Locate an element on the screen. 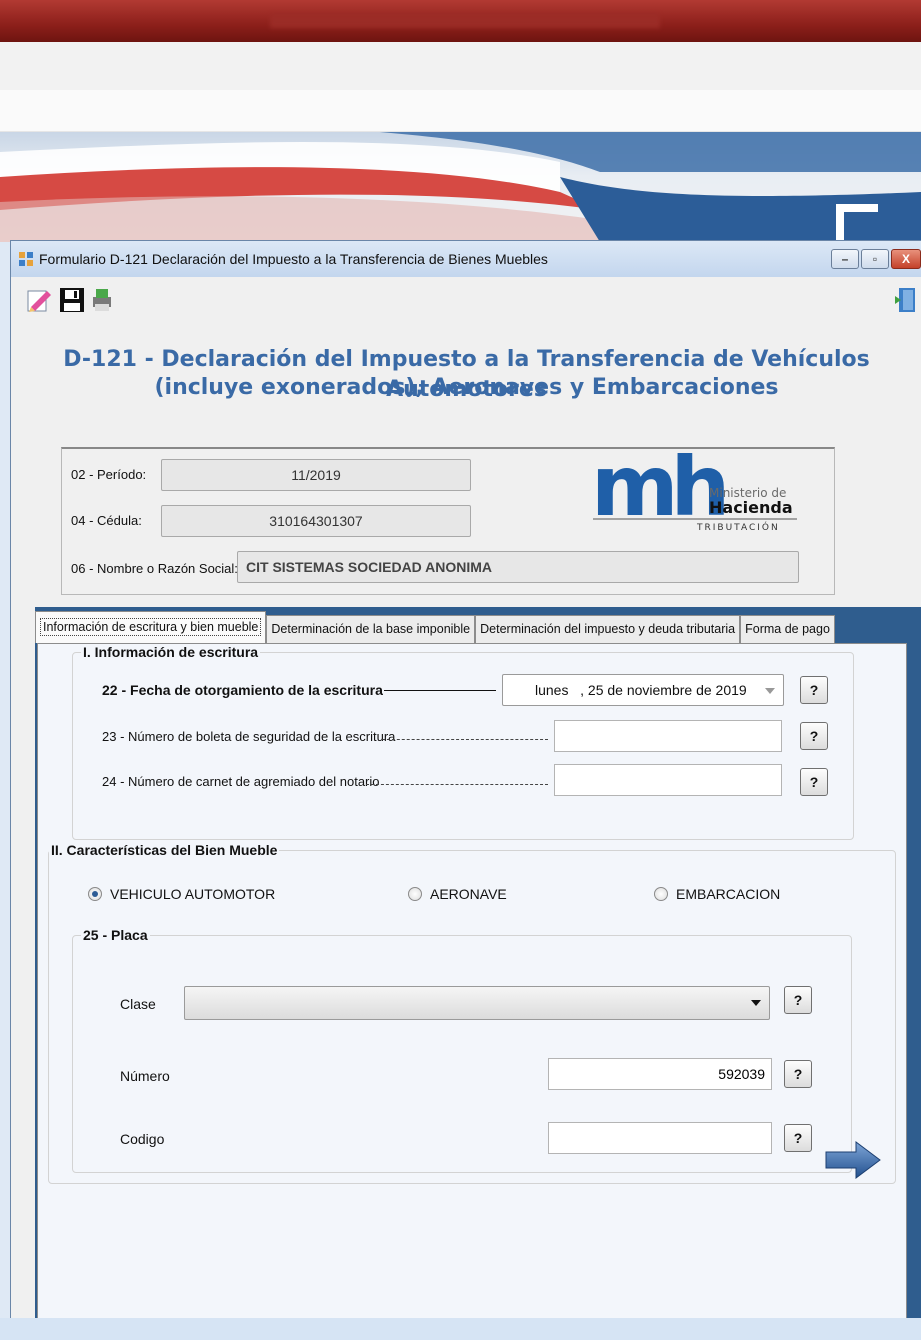 The width and height of the screenshot is (921, 1340). app-titlebar is located at coordinates (460, 21).